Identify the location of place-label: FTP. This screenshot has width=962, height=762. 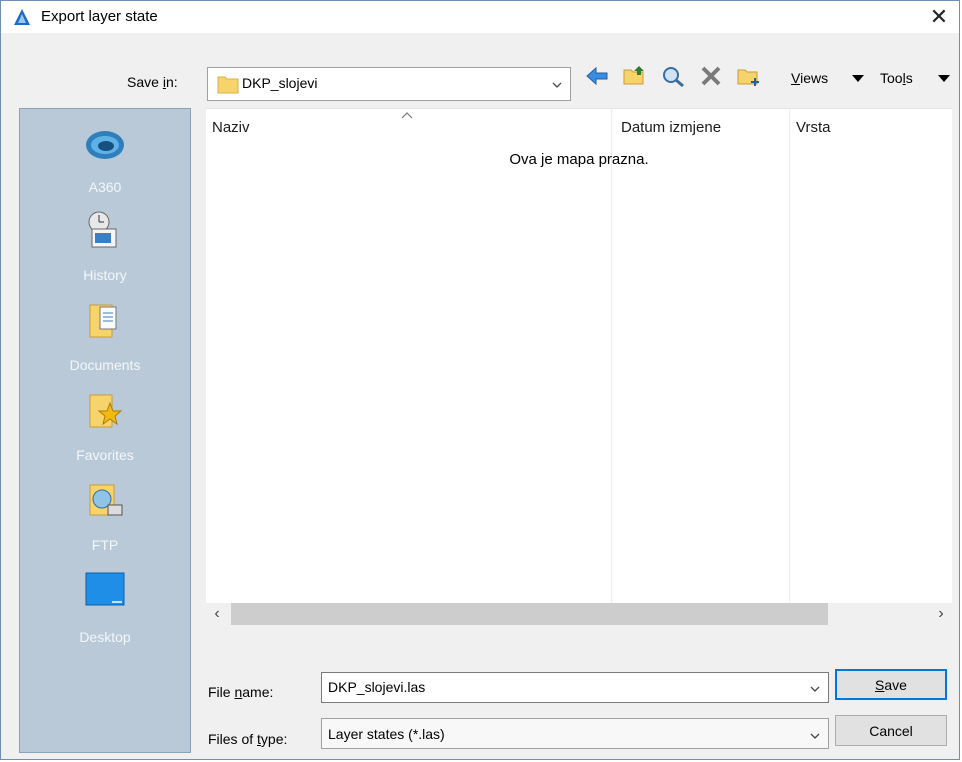
(105, 545).